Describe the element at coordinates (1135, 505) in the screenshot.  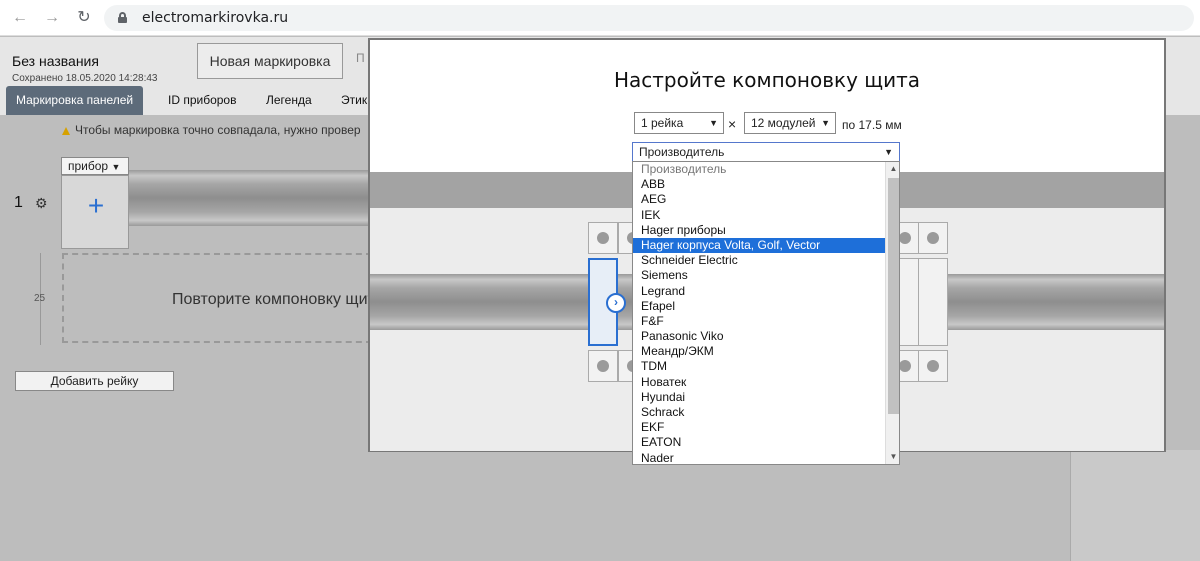
I see `right-panel` at that location.